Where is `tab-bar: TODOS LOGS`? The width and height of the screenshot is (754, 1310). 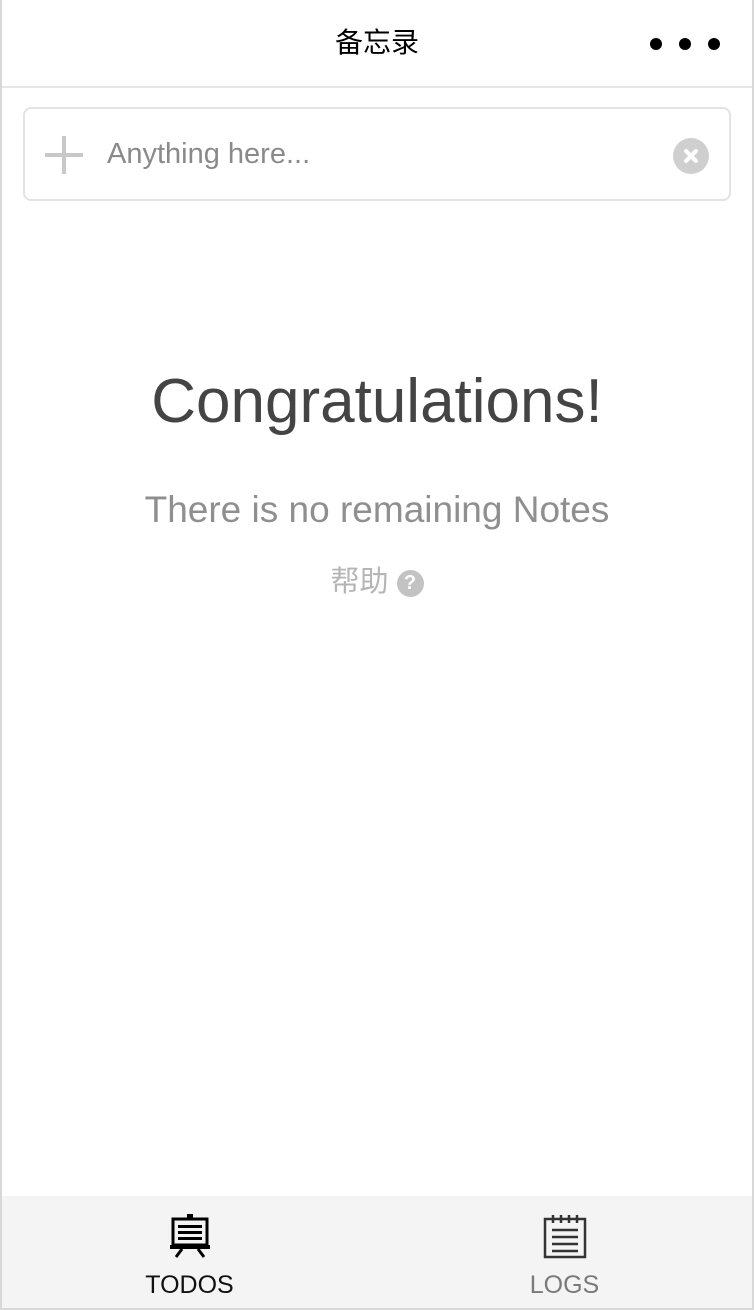 tab-bar: TODOS LOGS is located at coordinates (377, 1252).